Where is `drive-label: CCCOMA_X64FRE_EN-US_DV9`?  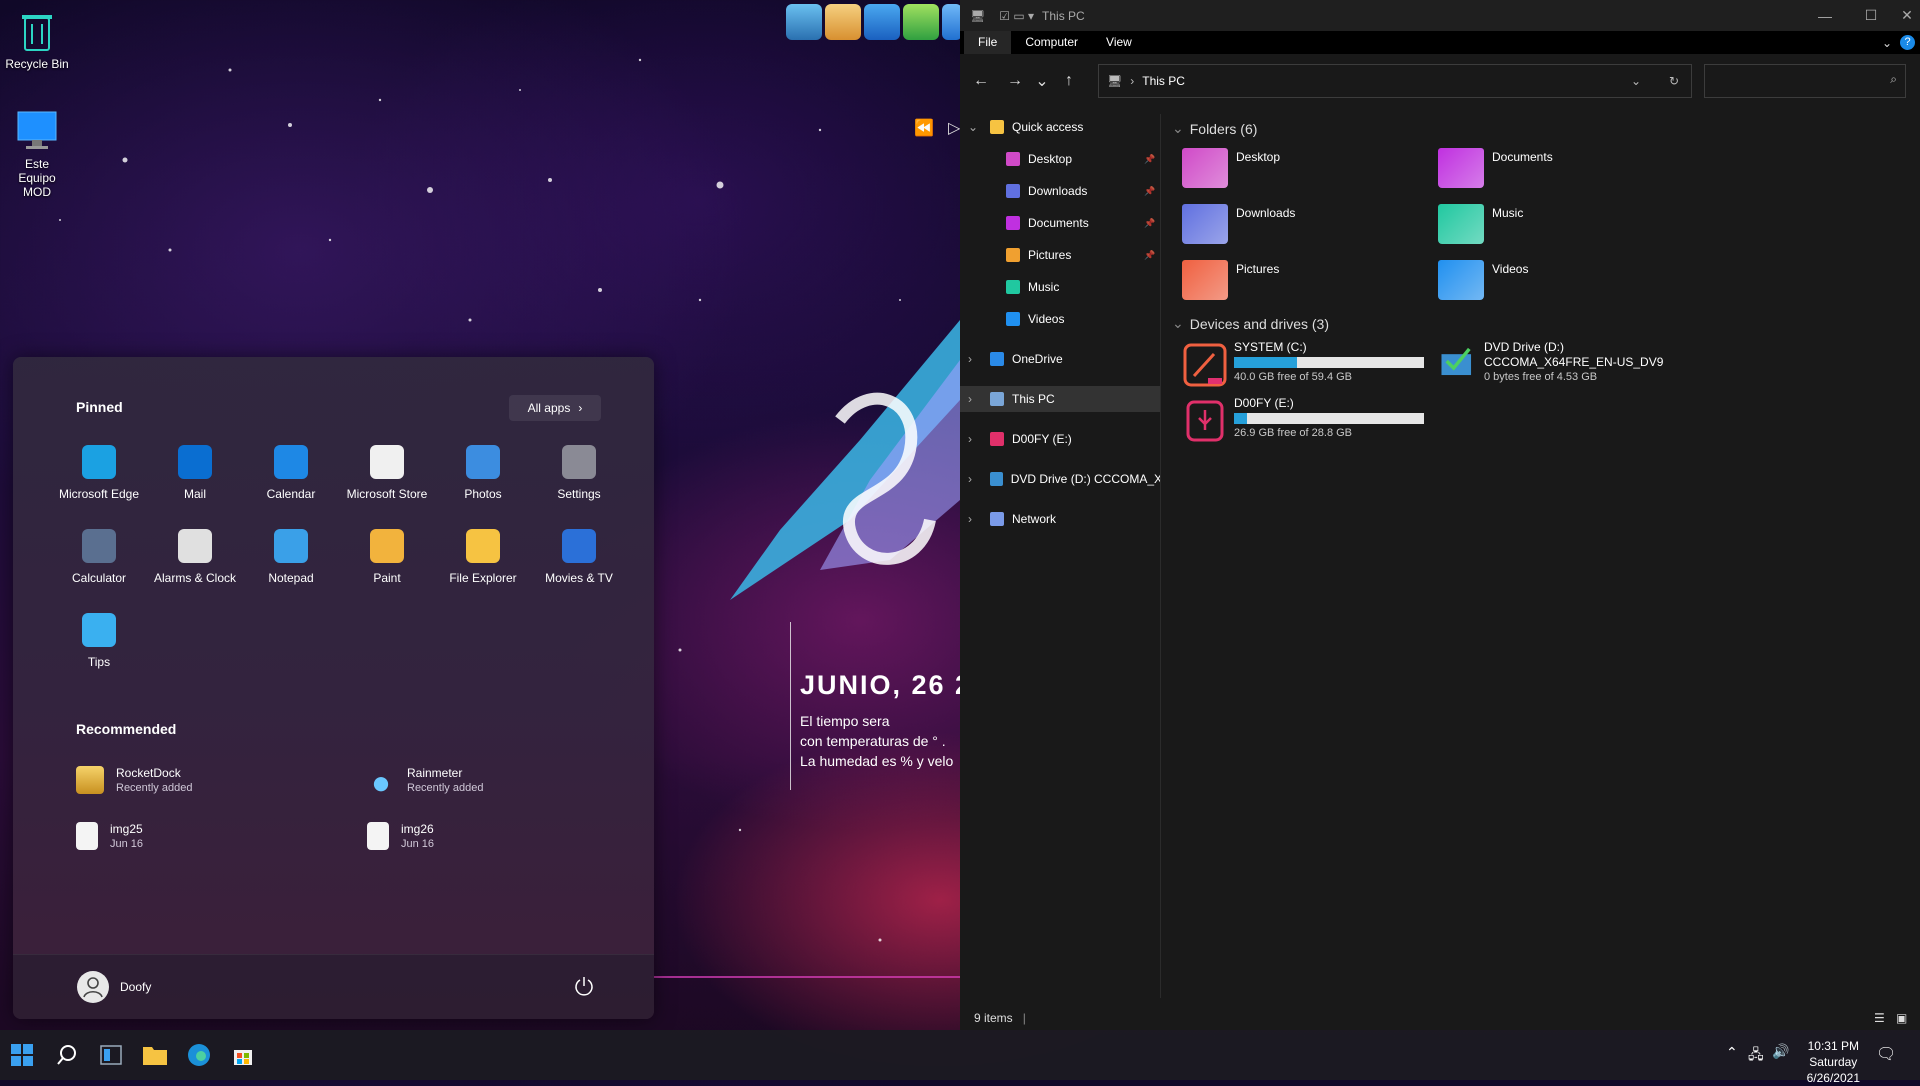
drive-label: CCCOMA_X64FRE_EN-US_DV9 is located at coordinates (1574, 362).